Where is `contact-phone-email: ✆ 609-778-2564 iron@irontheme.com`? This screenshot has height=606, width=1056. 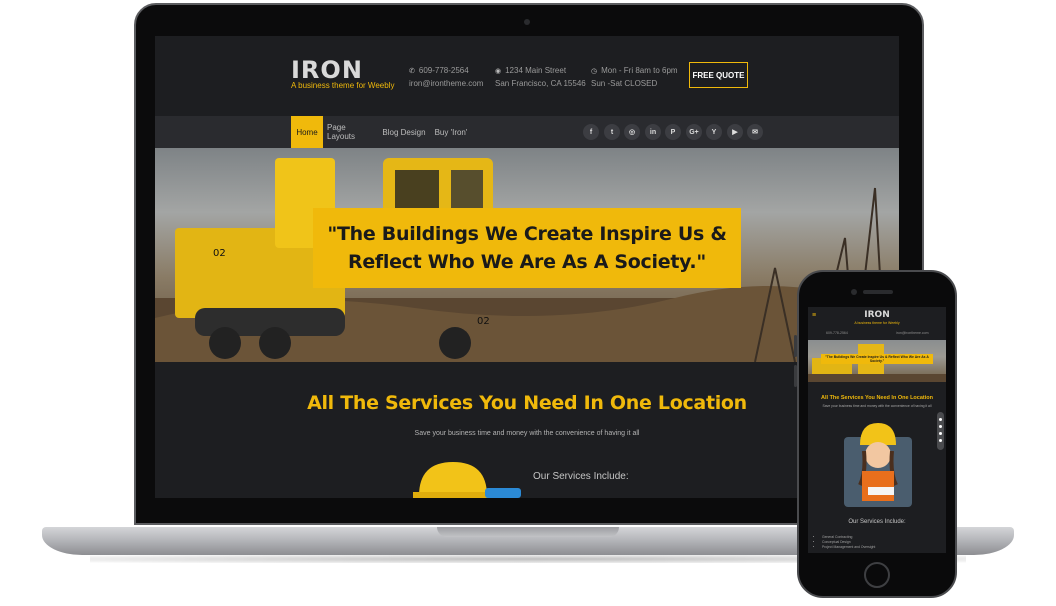
contact-phone-email: ✆ 609-778-2564 iron@irontheme.com is located at coordinates (446, 77).